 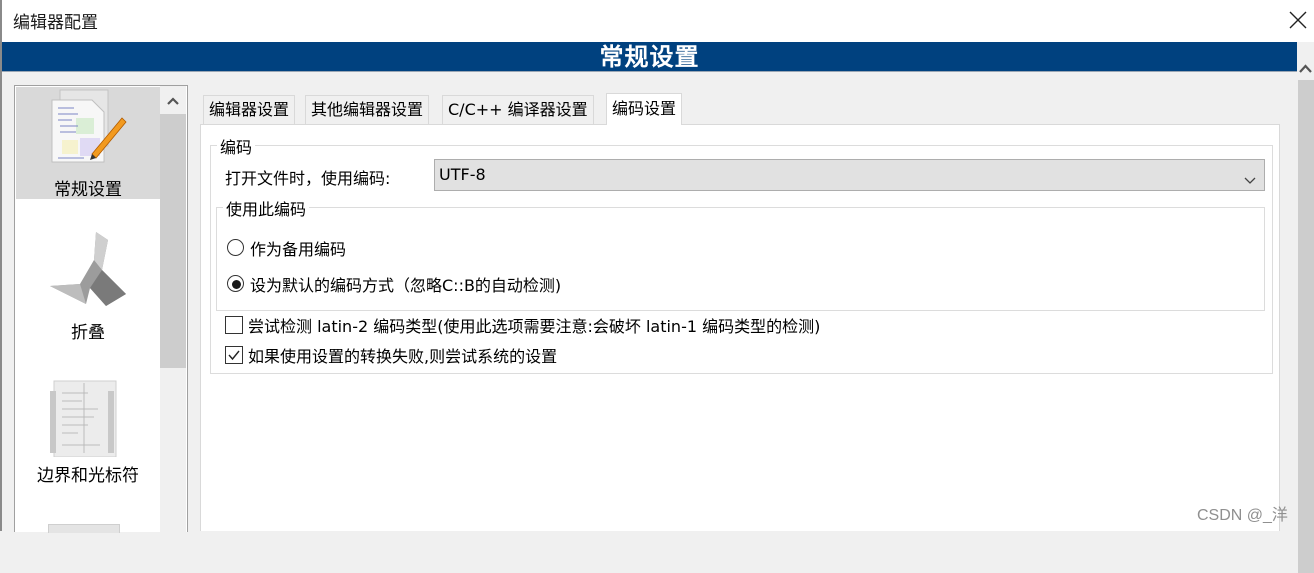 I want to click on document-pencil-icon, so click(x=88, y=129).